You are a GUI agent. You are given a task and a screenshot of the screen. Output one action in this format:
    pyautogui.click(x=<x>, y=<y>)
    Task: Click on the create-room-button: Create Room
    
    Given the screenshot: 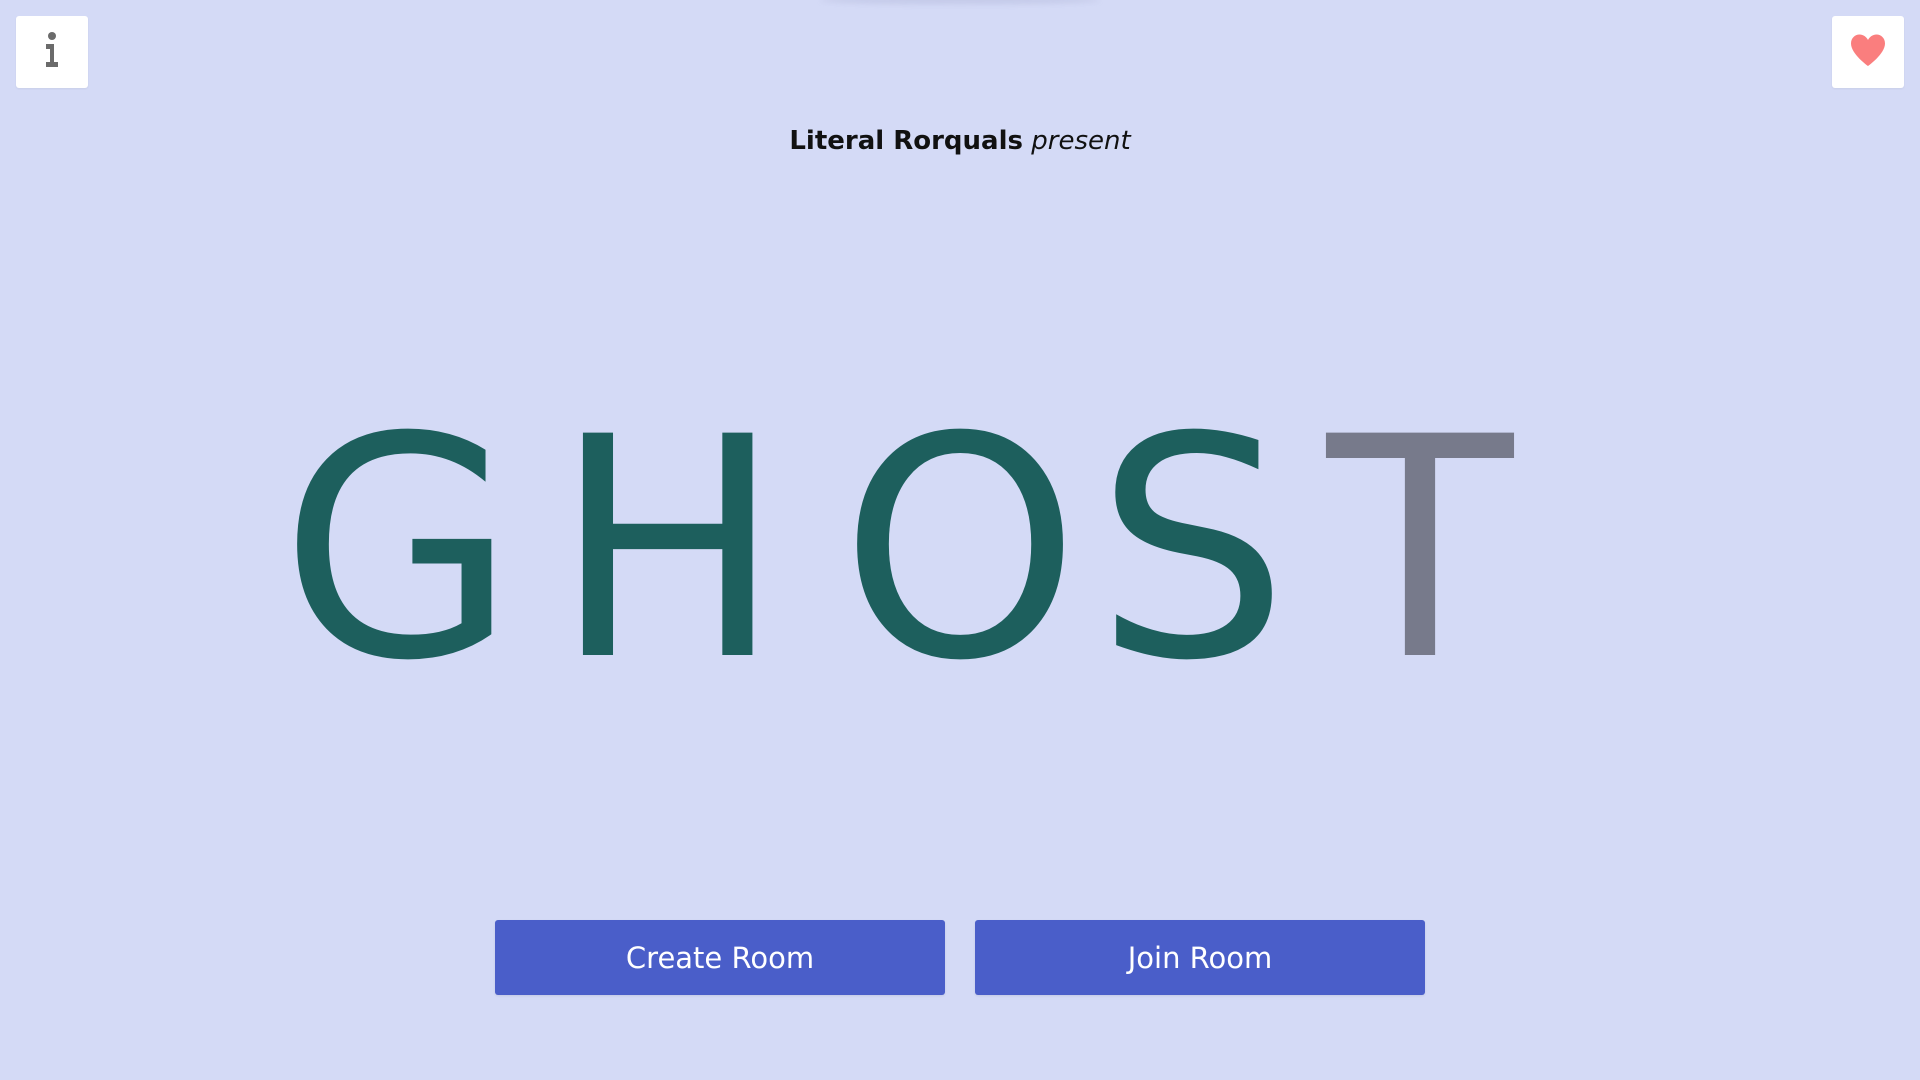 What is the action you would take?
    pyautogui.click(x=720, y=957)
    